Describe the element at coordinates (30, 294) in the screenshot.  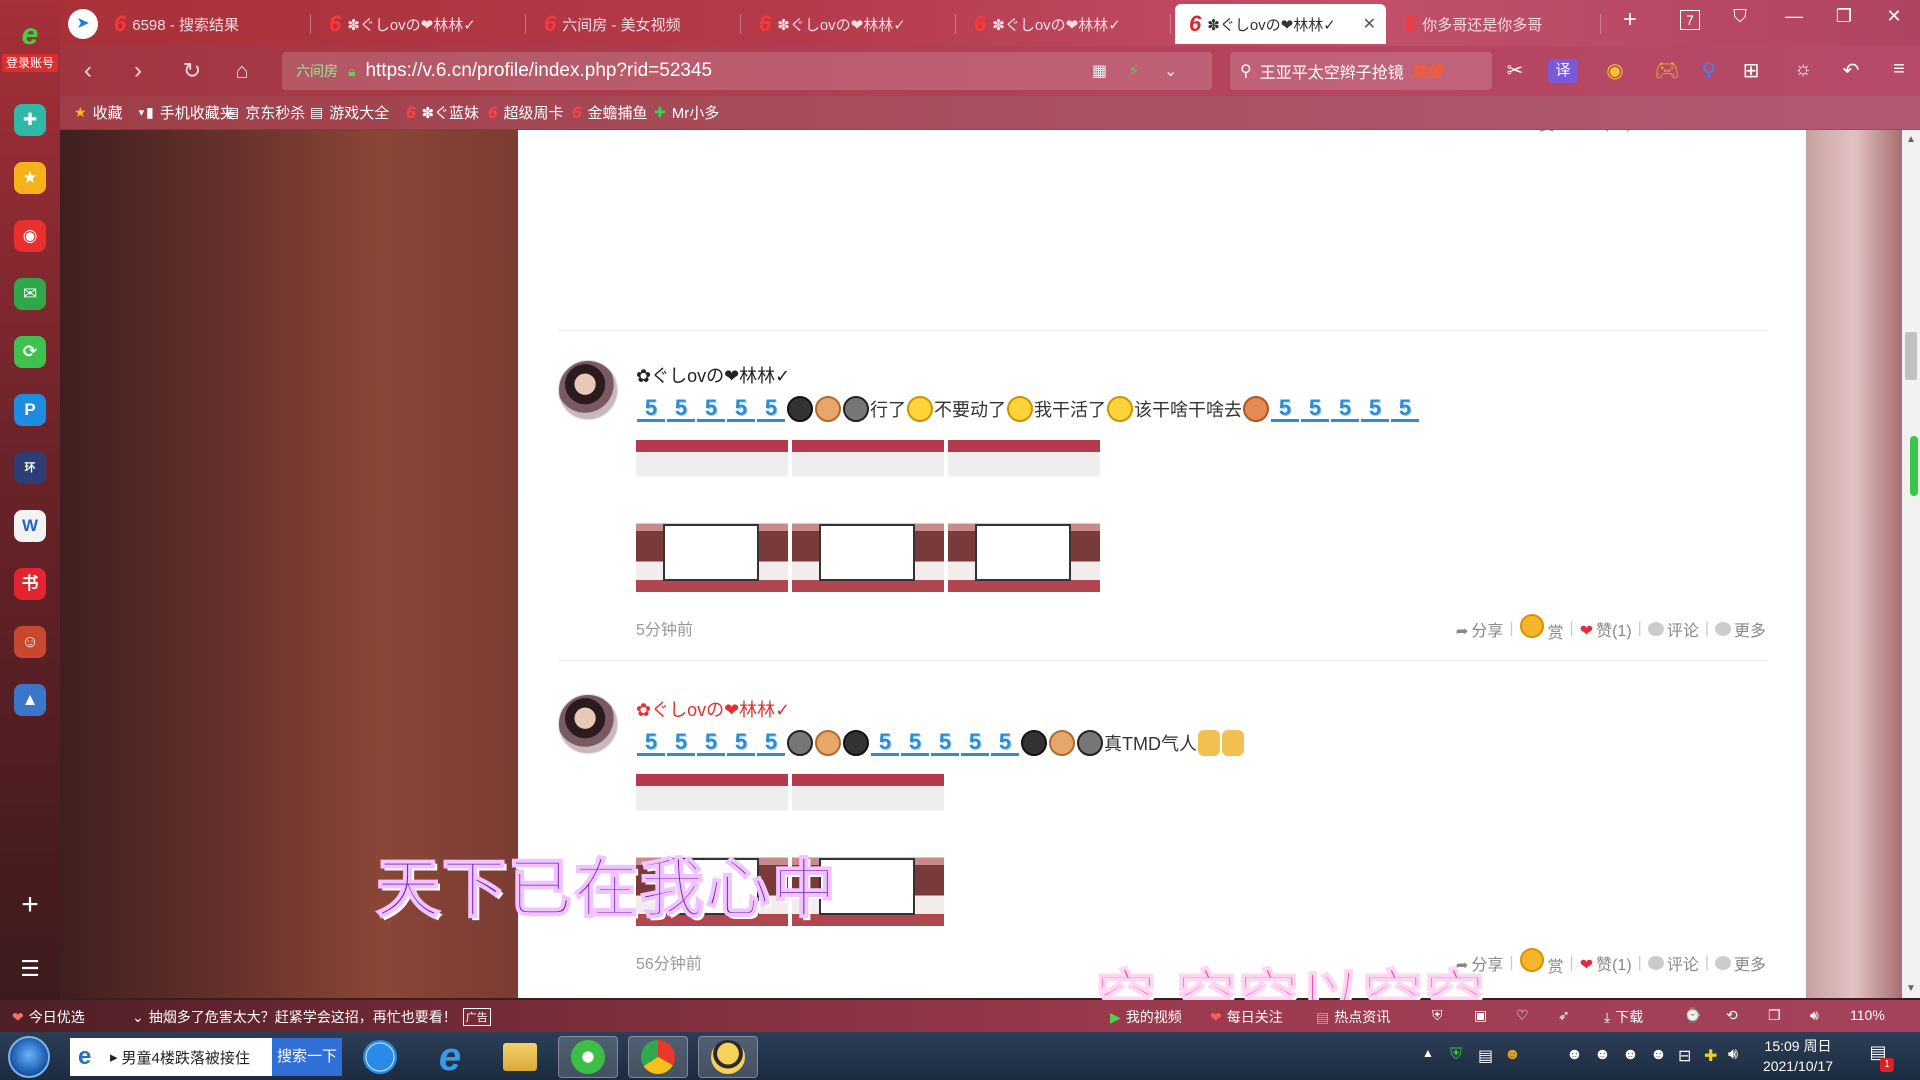
I see `mail-icon: ✉` at that location.